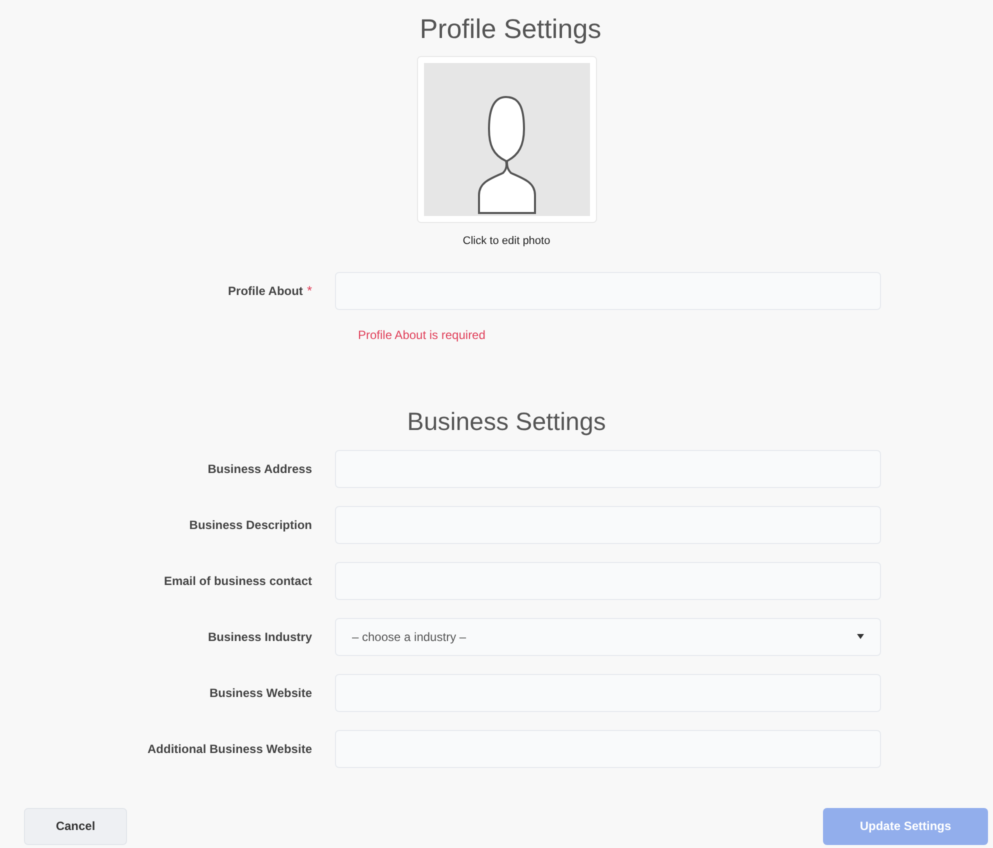 The width and height of the screenshot is (993, 848). I want to click on field-label: Profile About, so click(265, 291).